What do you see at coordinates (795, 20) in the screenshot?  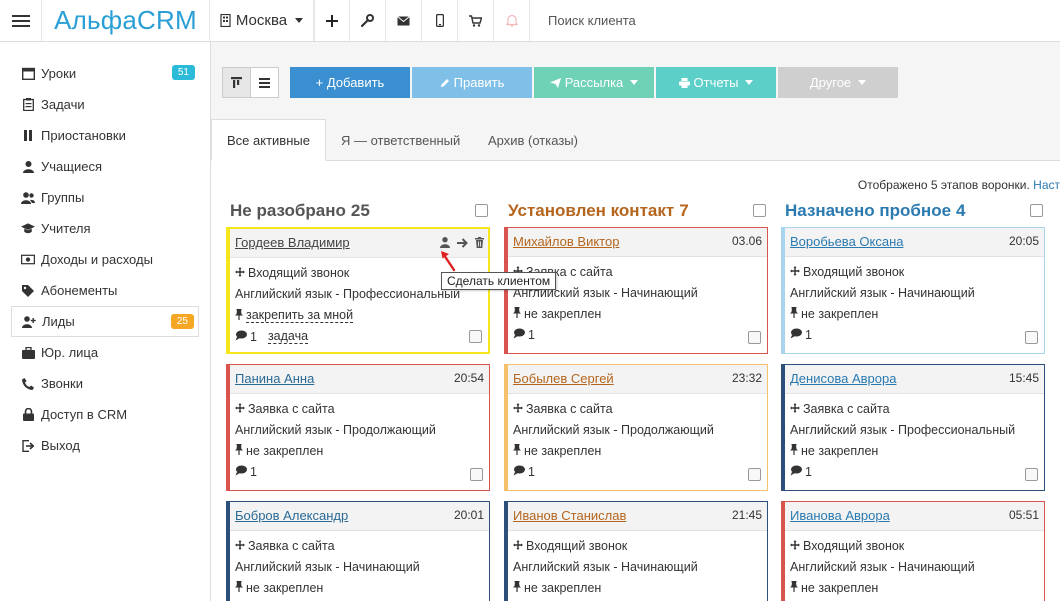 I see `client-search-input: Поиск клиента` at bounding box center [795, 20].